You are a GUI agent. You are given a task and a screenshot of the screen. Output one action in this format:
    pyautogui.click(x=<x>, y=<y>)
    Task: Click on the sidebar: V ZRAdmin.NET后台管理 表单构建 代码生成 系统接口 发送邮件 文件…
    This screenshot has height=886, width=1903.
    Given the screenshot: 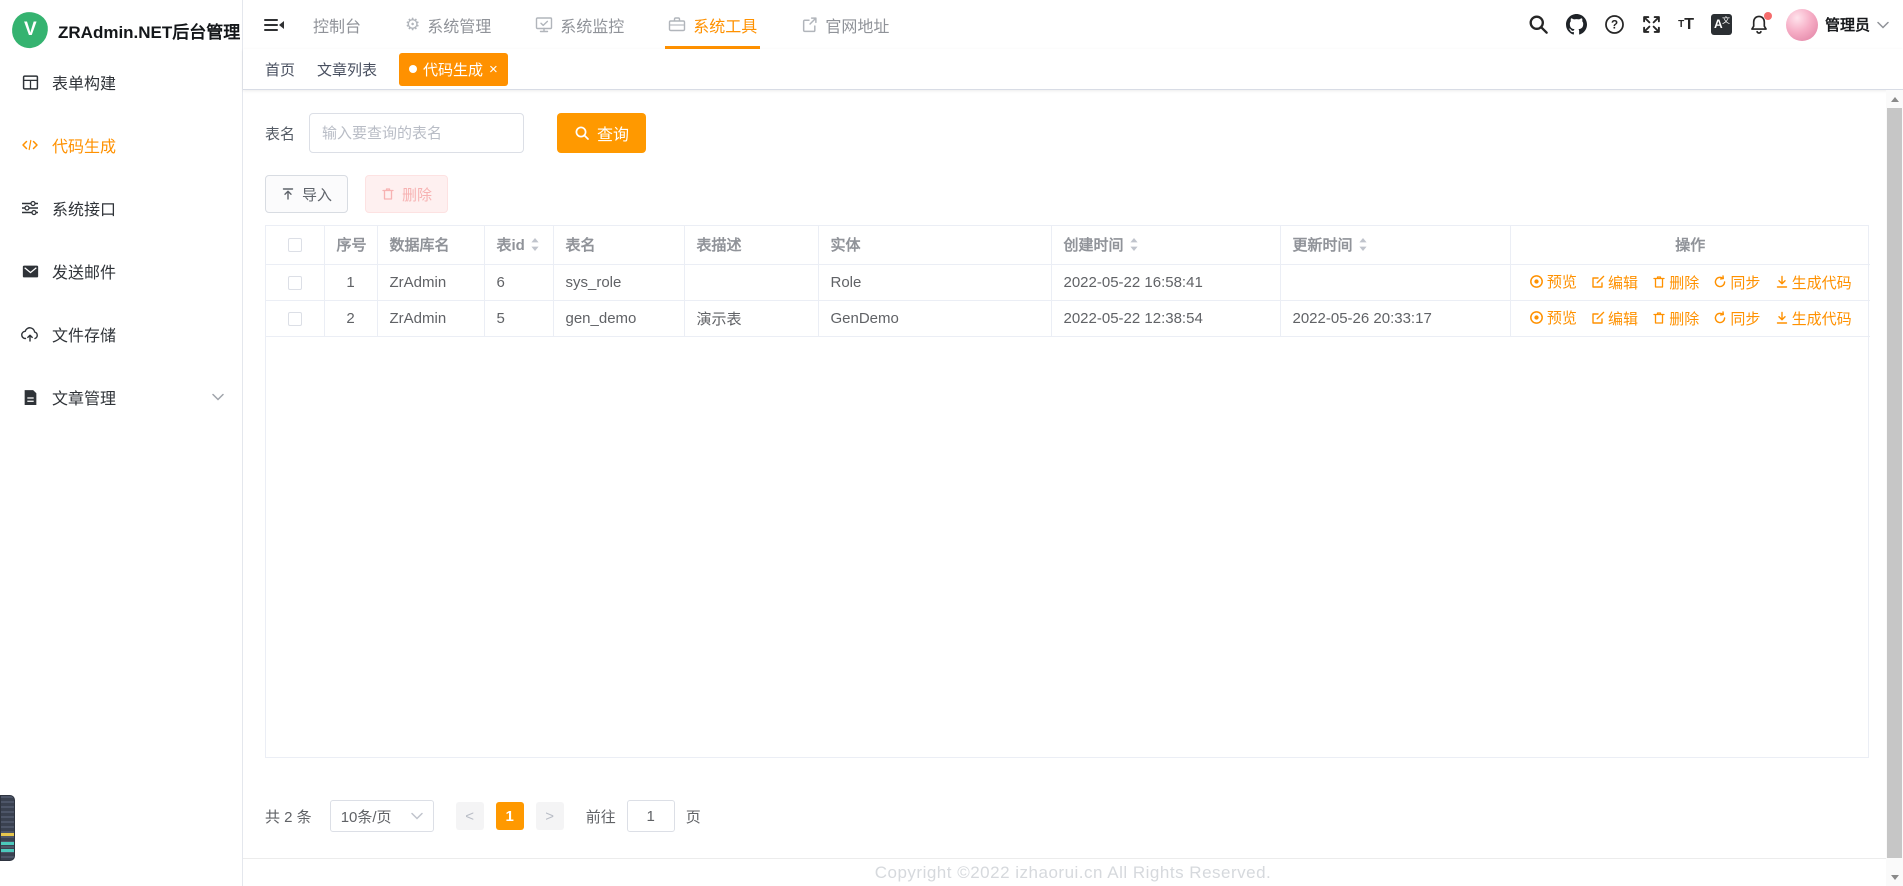 What is the action you would take?
    pyautogui.click(x=121, y=443)
    